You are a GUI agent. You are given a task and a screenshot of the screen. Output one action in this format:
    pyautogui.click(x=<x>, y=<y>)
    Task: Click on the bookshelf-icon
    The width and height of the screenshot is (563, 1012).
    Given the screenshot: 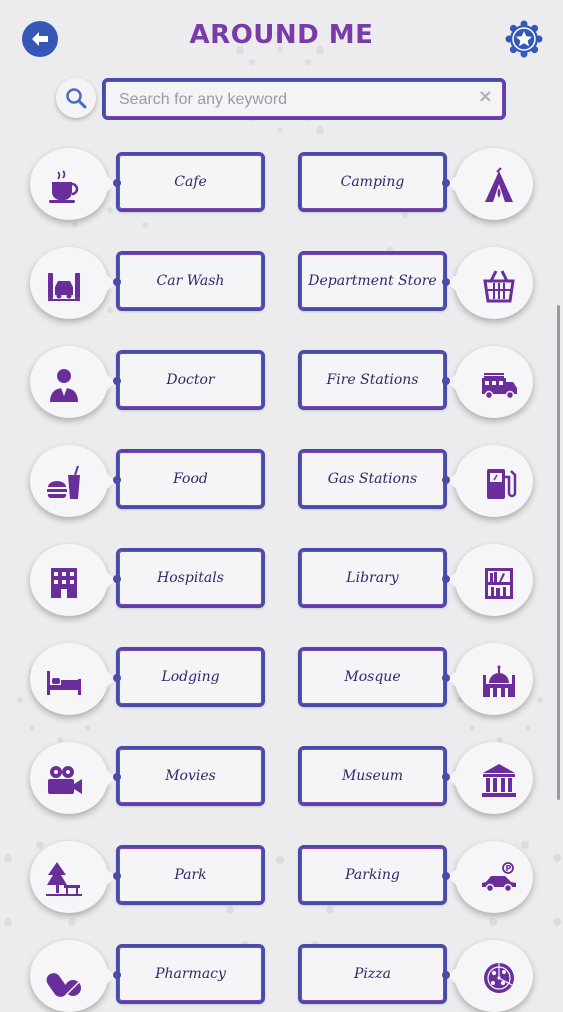 What is the action you would take?
    pyautogui.click(x=499, y=582)
    